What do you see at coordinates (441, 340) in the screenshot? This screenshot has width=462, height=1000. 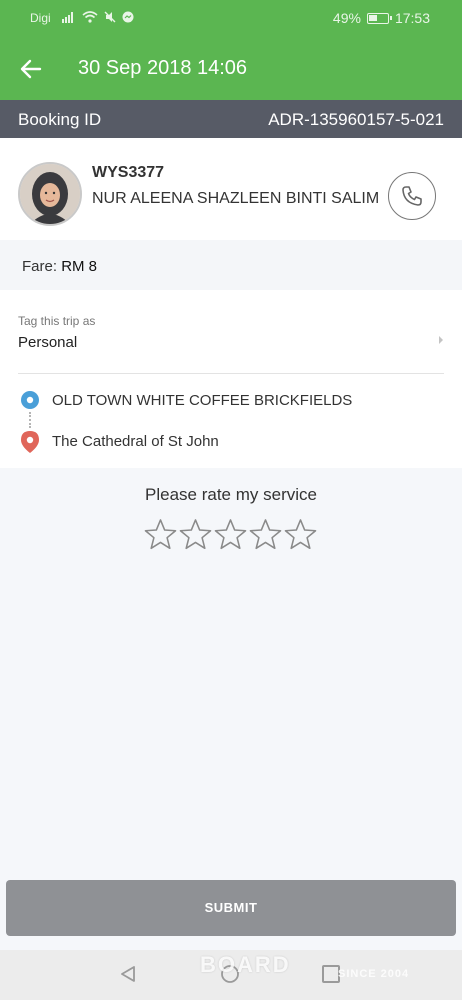 I see `chevron-right-icon` at bounding box center [441, 340].